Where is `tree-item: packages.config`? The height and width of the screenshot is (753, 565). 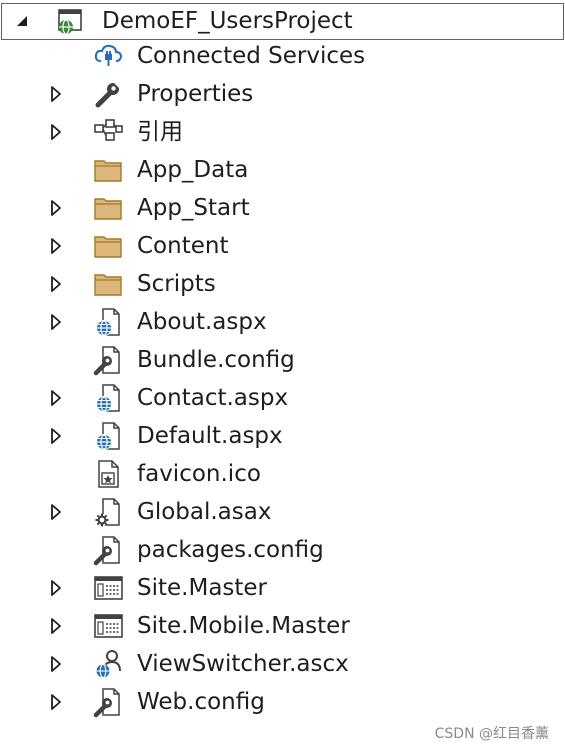 tree-item: packages.config is located at coordinates (282, 550).